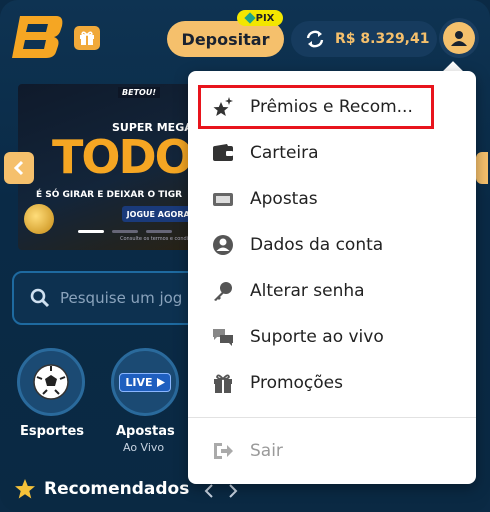 Image resolution: width=490 pixels, height=512 pixels. I want to click on banner-headline: TODO, so click(123, 157).